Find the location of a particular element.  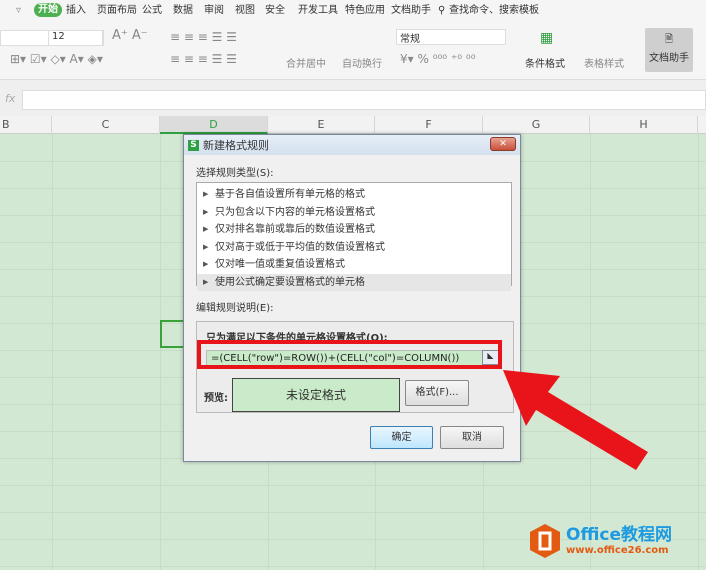

watermark-name: Office教程网 is located at coordinates (619, 535).